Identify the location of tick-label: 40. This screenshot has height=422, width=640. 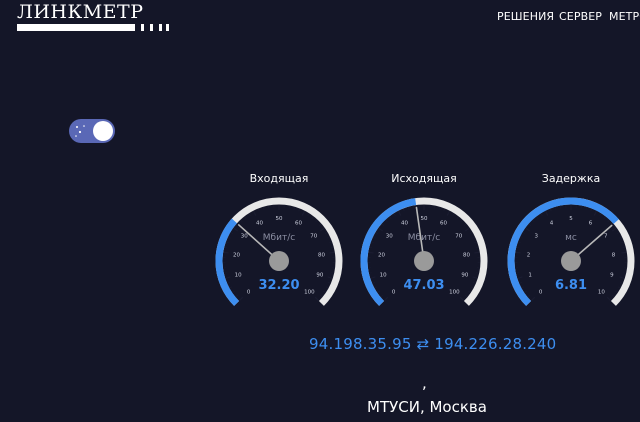
(404, 224).